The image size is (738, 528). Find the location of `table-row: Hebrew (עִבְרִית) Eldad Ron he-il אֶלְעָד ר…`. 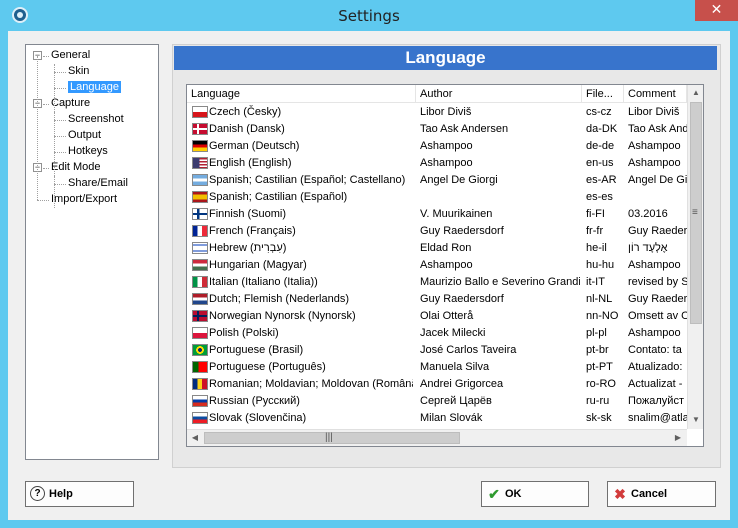

table-row: Hebrew (עִבְרִית) Eldad Ron he-il אֶלְעָד ר… is located at coordinates (443, 248).